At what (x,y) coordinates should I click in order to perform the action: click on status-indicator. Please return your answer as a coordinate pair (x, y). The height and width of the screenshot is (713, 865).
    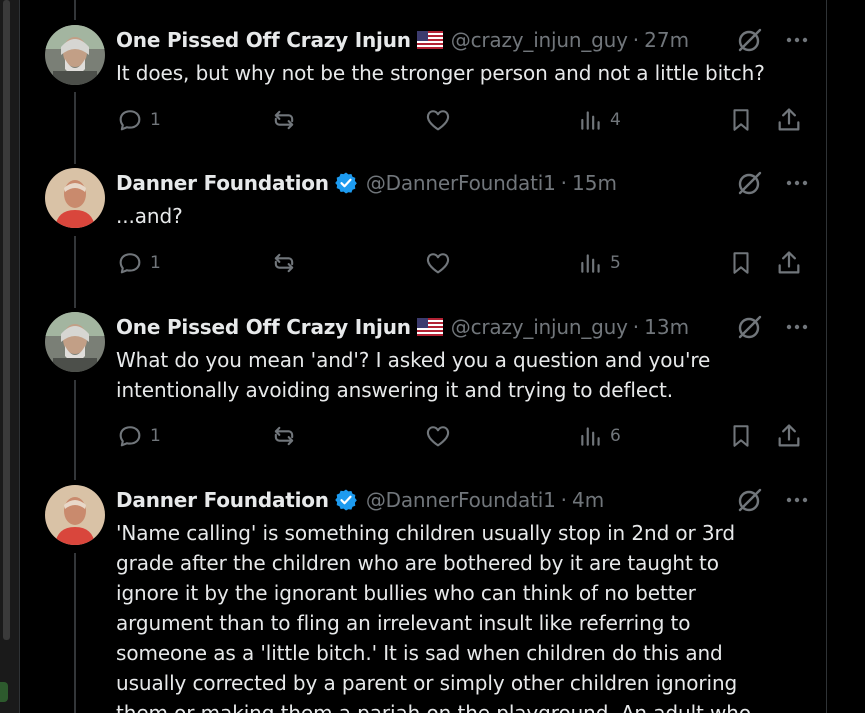
    Looking at the image, I should click on (4, 692).